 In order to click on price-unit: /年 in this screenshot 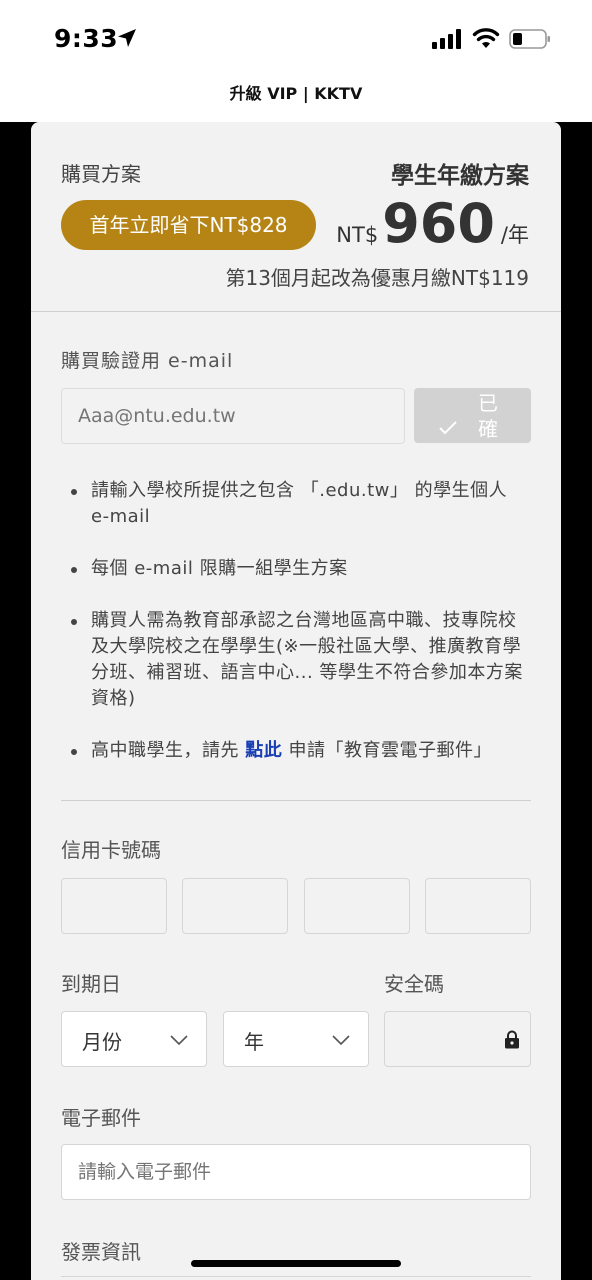, I will do `click(514, 235)`.